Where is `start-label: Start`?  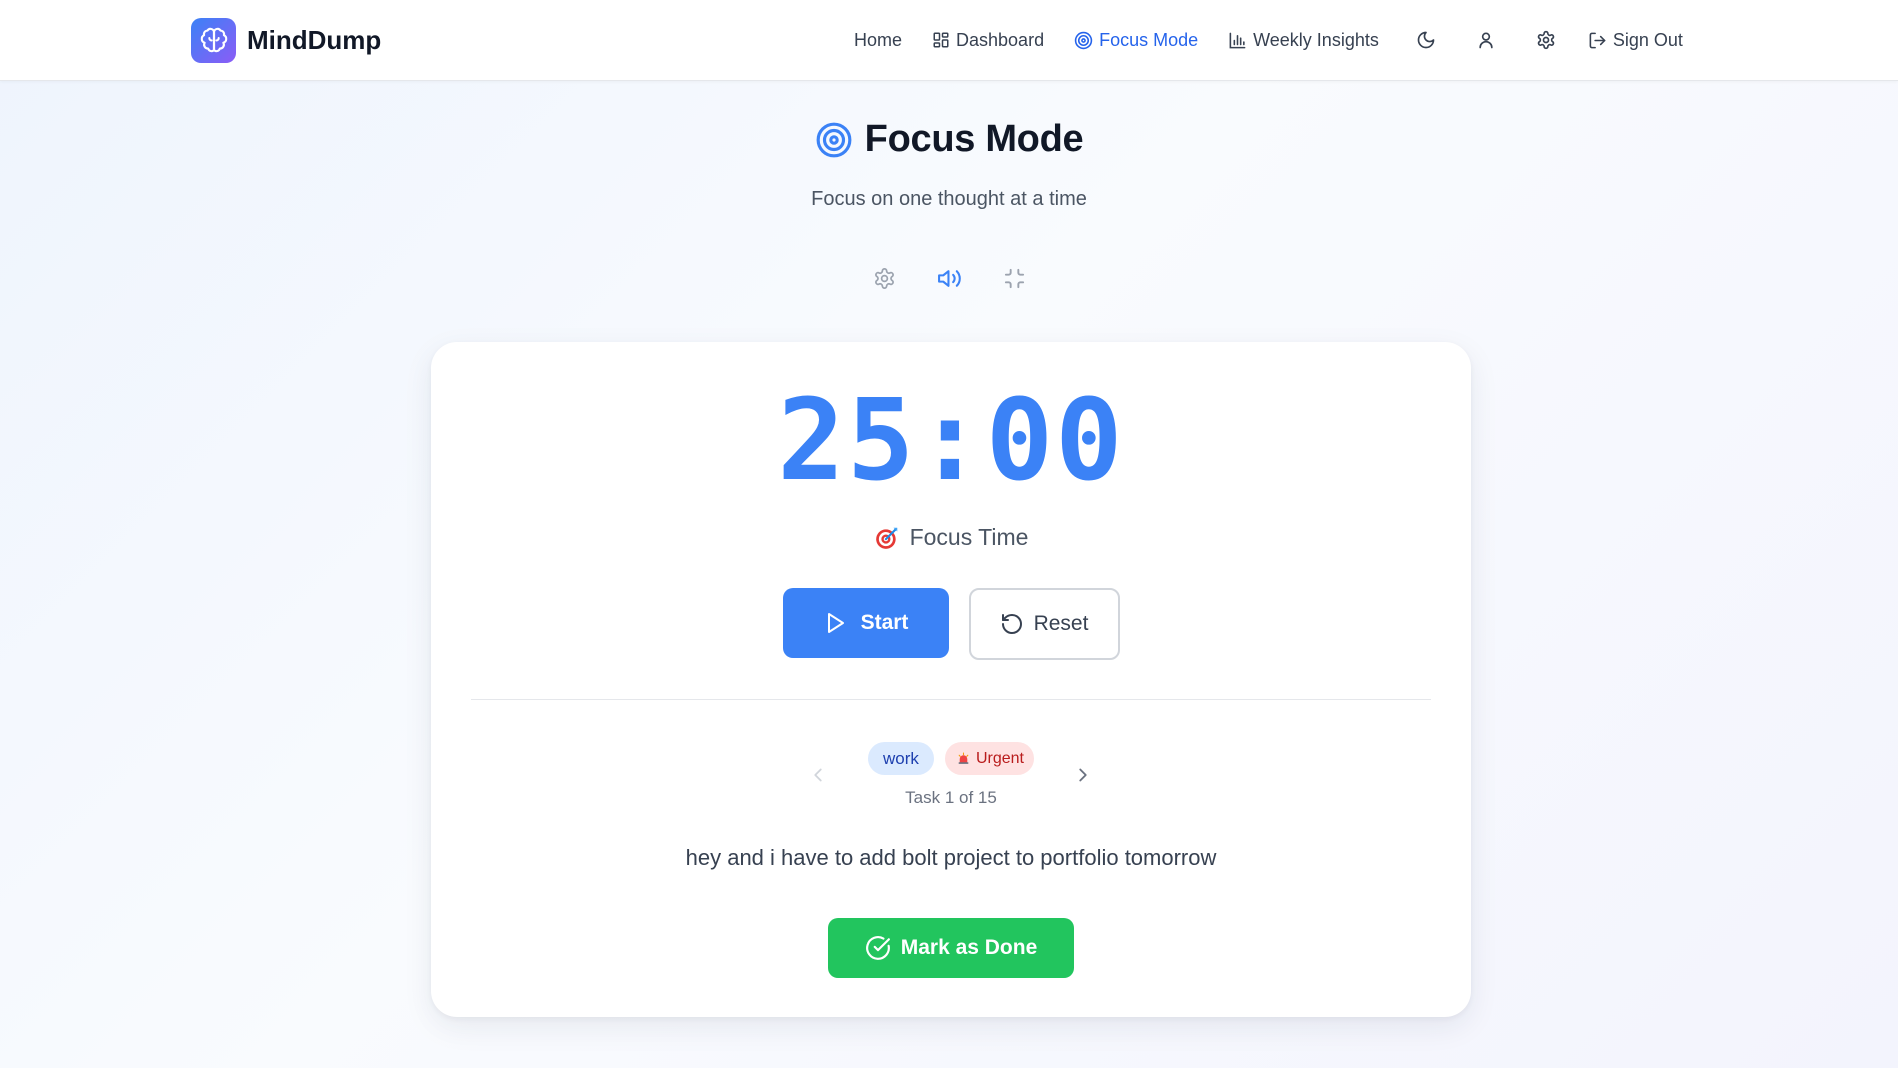
start-label: Start is located at coordinates (884, 622).